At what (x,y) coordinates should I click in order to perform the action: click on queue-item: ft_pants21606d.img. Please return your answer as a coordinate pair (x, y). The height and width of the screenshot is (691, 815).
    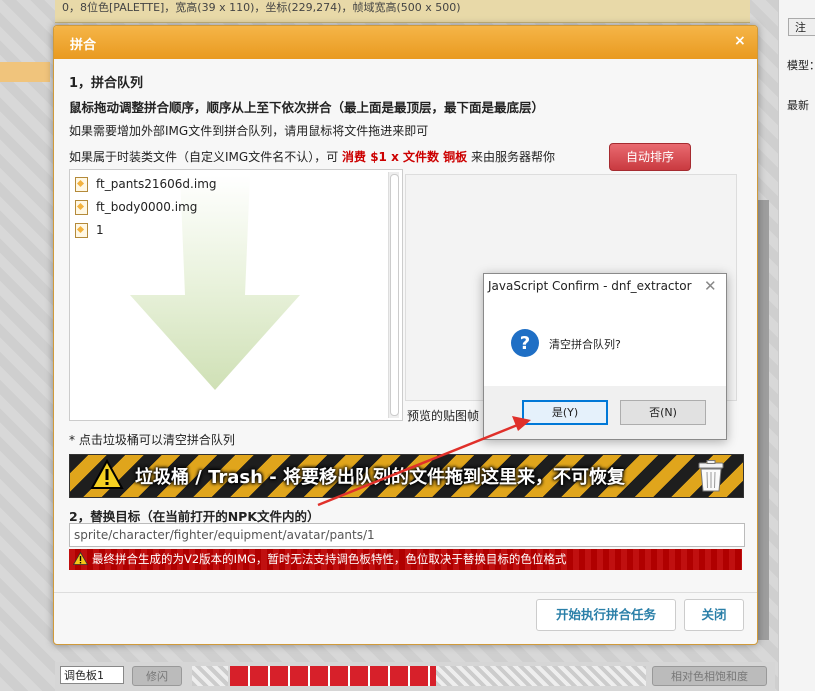
    Looking at the image, I should click on (146, 184).